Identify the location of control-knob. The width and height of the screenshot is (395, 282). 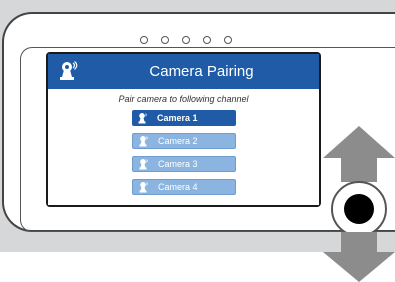
(359, 209).